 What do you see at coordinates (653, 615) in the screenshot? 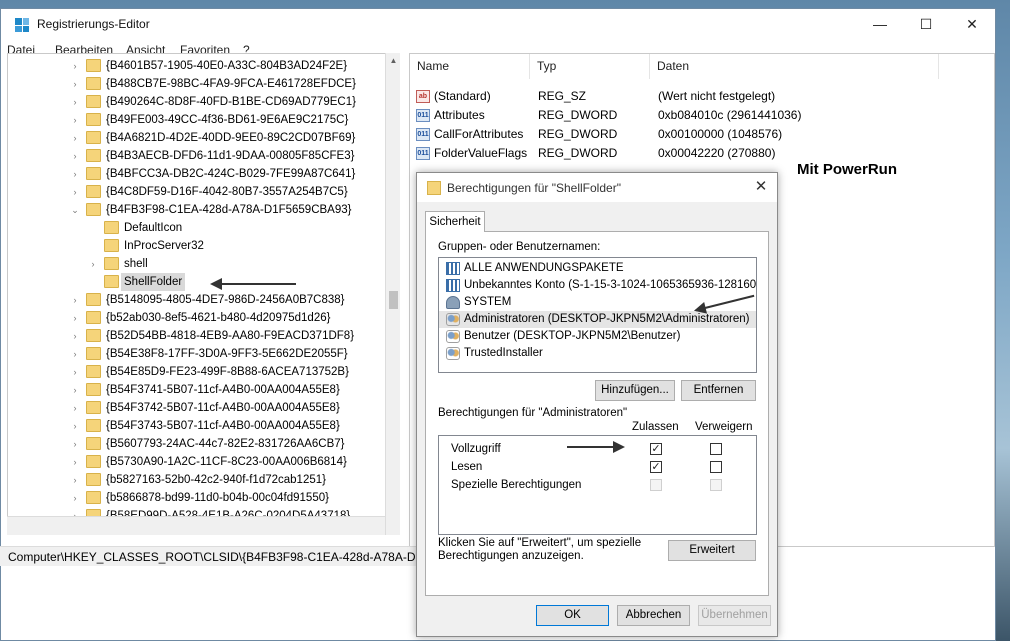
I see `cancel-button: Abbrechen` at bounding box center [653, 615].